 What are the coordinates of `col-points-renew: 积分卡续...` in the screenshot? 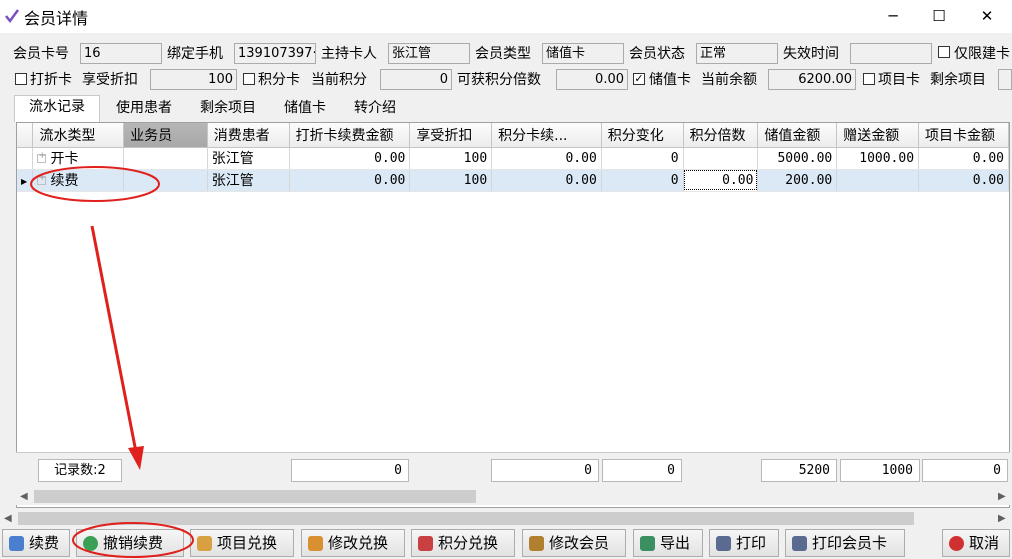 It's located at (546, 135).